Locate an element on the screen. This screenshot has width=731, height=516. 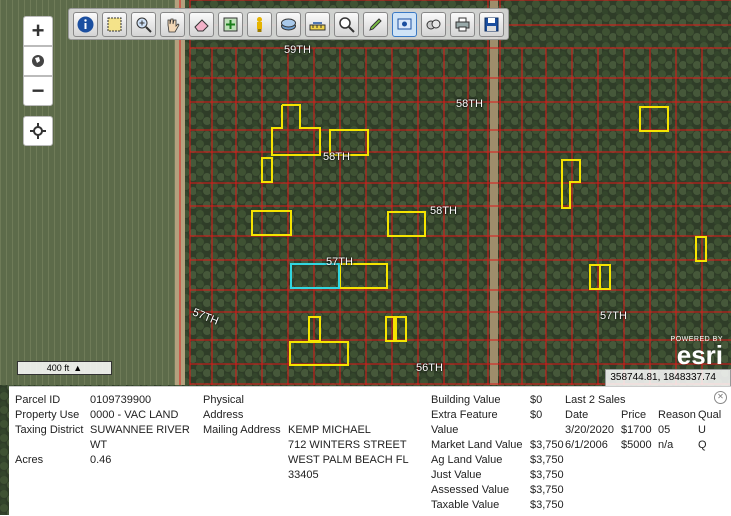
mailing-line-1: KEMP MICHAEL is located at coordinates (329, 430).